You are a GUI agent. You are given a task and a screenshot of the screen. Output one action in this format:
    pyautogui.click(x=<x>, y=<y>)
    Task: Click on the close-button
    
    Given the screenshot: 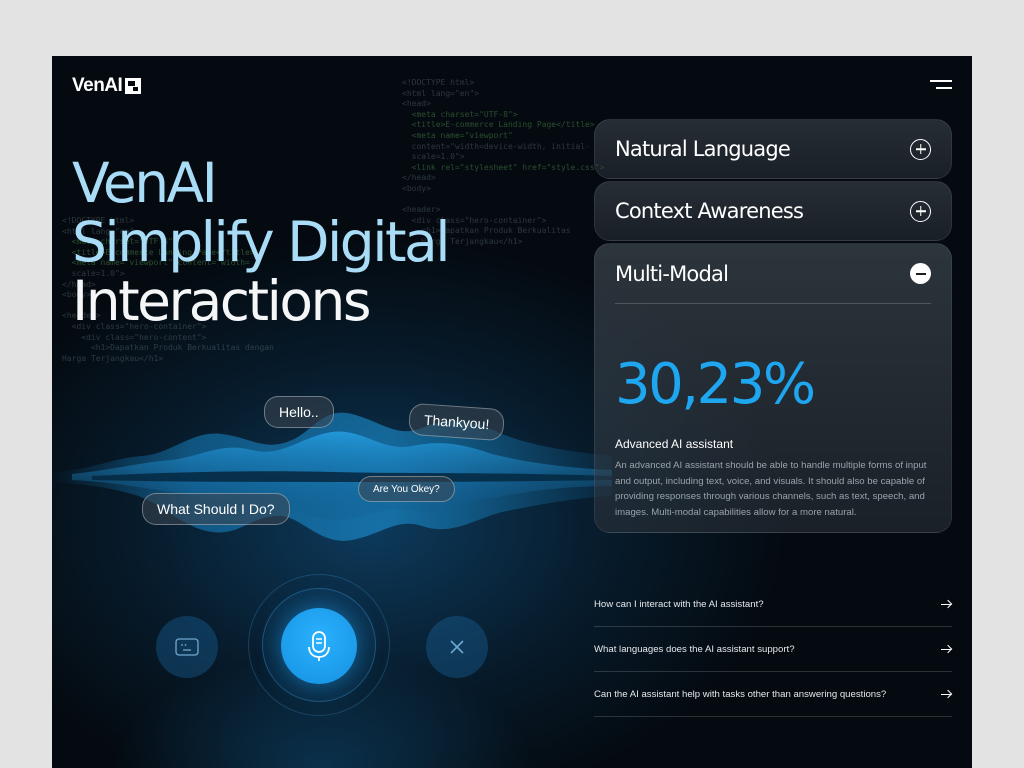 What is the action you would take?
    pyautogui.click(x=457, y=647)
    